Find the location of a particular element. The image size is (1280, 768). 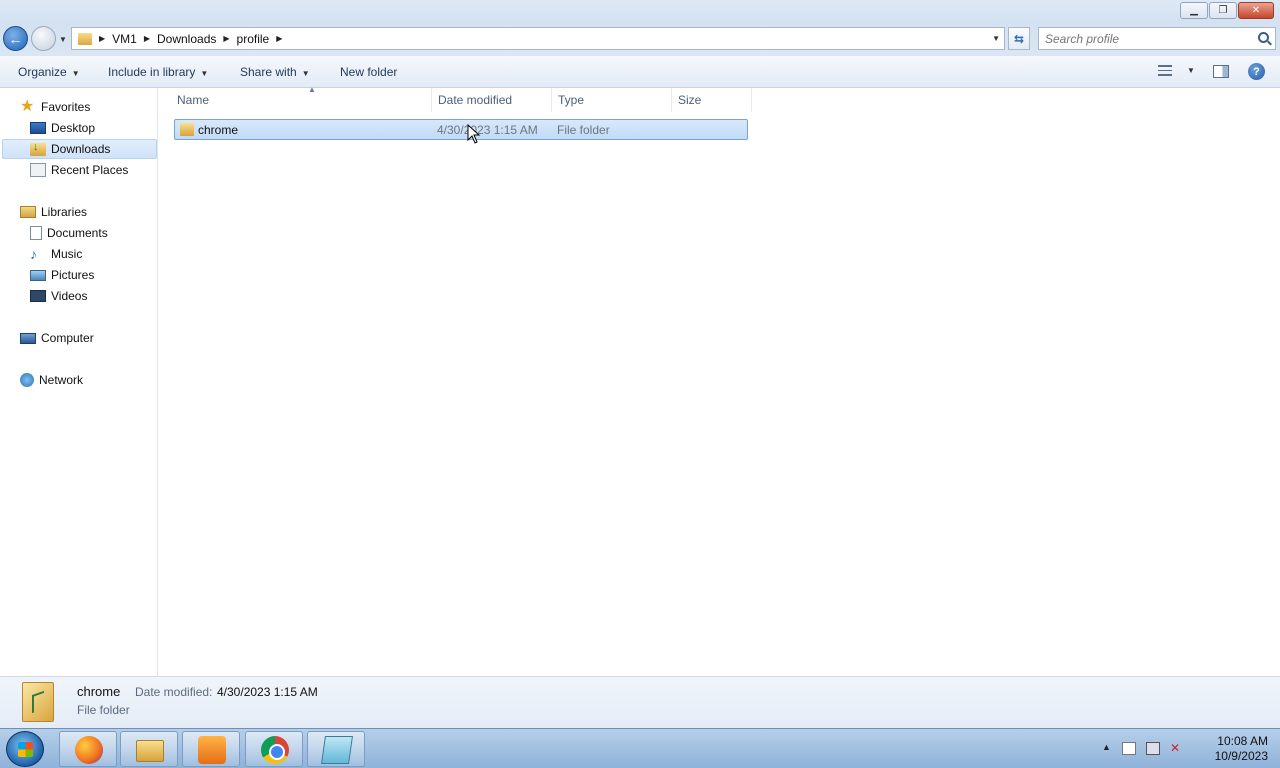

column-header-name: Name ▲ is located at coordinates (301, 98).